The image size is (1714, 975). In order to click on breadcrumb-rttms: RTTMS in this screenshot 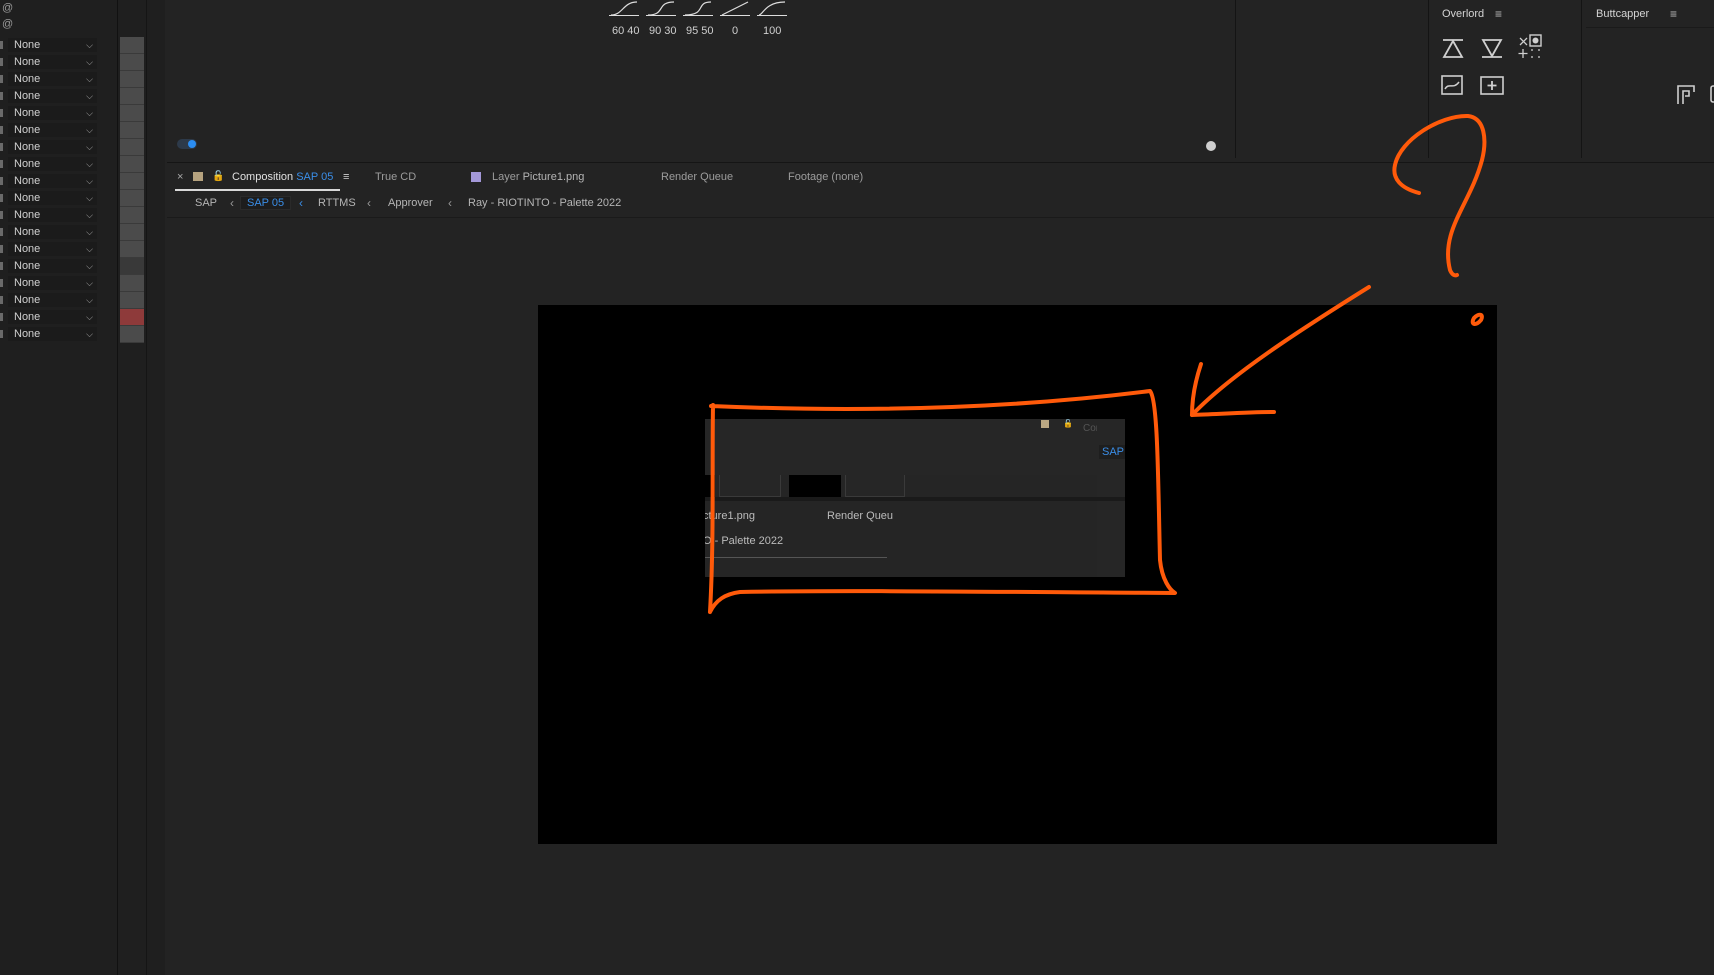, I will do `click(337, 203)`.